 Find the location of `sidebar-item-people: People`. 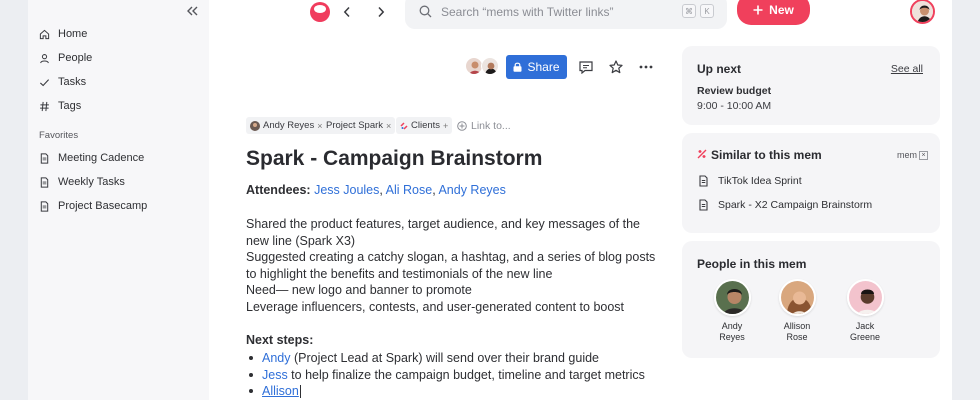

sidebar-item-people: People is located at coordinates (65, 58).